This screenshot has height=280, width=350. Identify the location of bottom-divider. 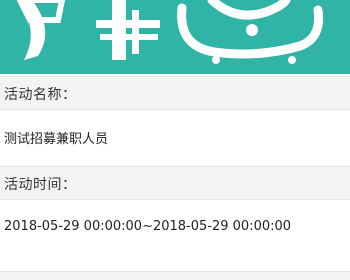
(175, 275).